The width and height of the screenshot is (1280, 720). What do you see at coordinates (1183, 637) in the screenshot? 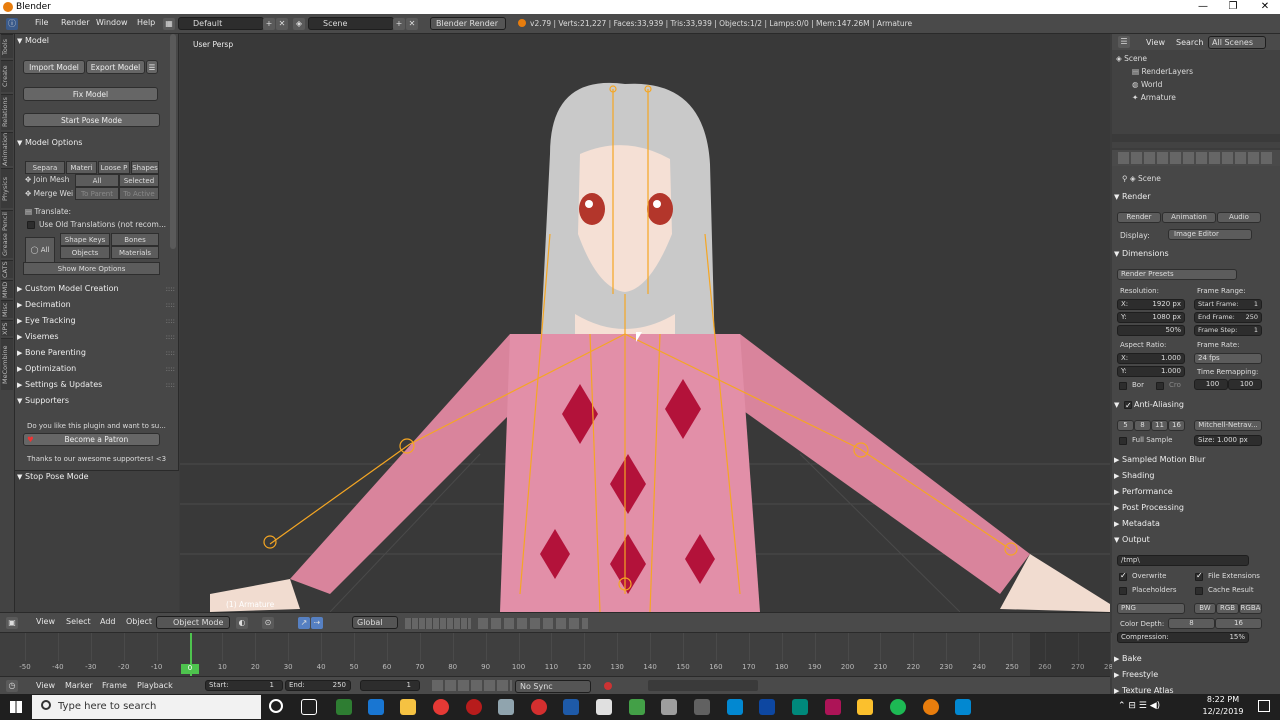
I see `compression-field: Compression: 15%` at bounding box center [1183, 637].